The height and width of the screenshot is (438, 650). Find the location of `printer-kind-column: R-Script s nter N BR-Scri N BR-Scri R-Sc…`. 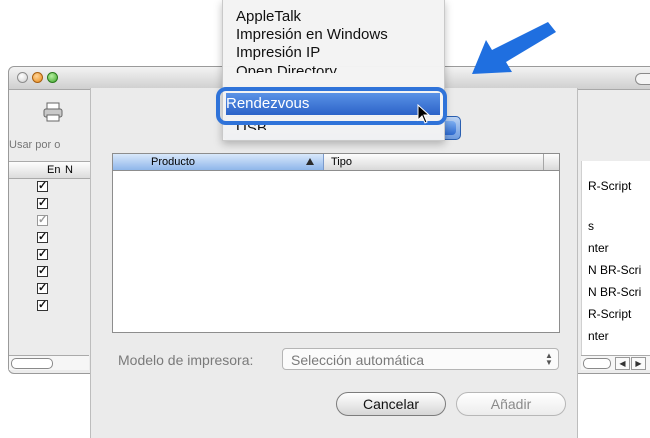

printer-kind-column: R-Script s nter N BR-Scri N BR-Scri R-Sc… is located at coordinates (615, 258).